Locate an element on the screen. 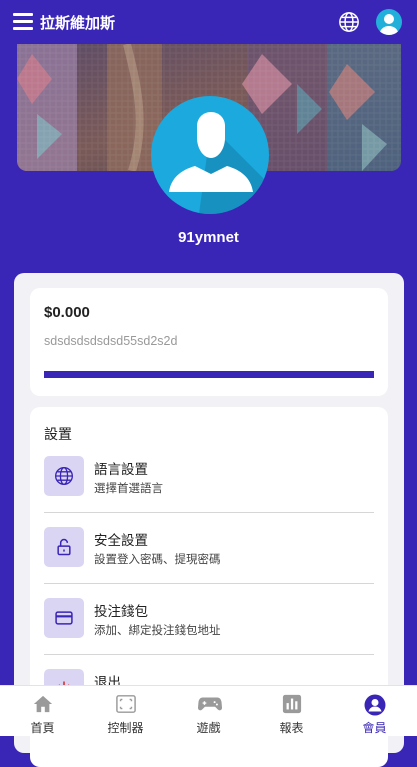 This screenshot has height=767, width=417. setting-desc: 添加、綁定投注錢包地址 is located at coordinates (157, 631).